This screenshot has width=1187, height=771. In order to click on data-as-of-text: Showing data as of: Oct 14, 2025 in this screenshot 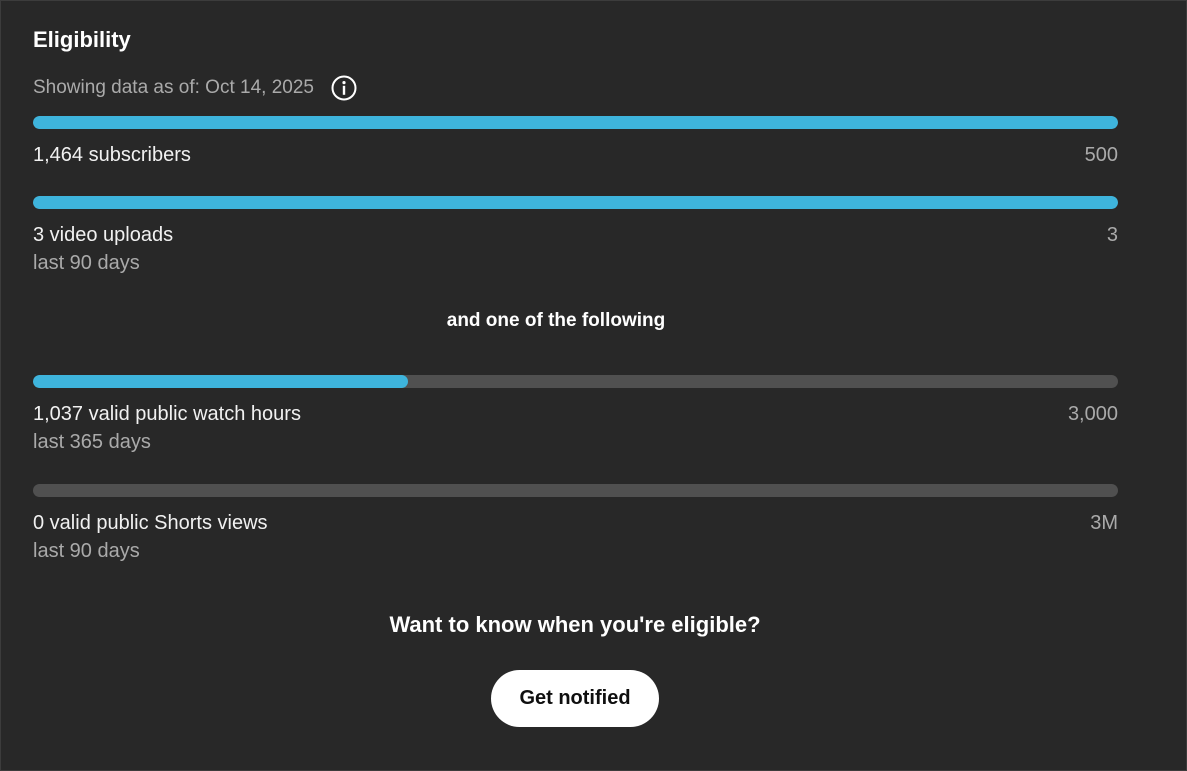, I will do `click(173, 87)`.